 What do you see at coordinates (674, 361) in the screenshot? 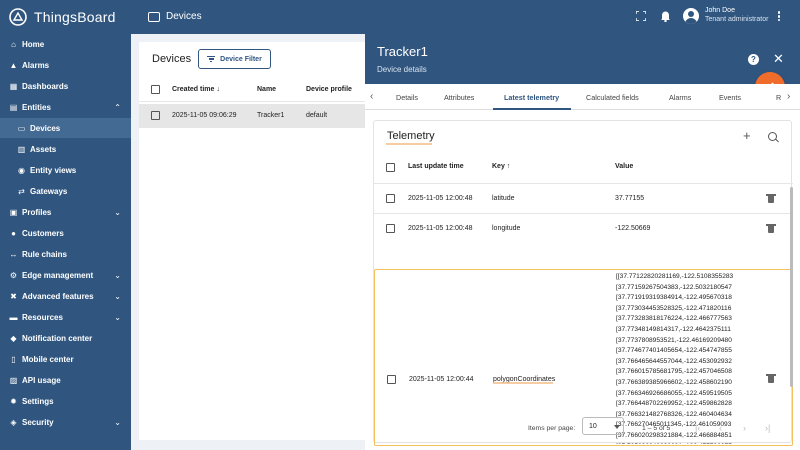
I see `polygon-coordinate-line: [37.766465644557044,-122.453092932` at bounding box center [674, 361].